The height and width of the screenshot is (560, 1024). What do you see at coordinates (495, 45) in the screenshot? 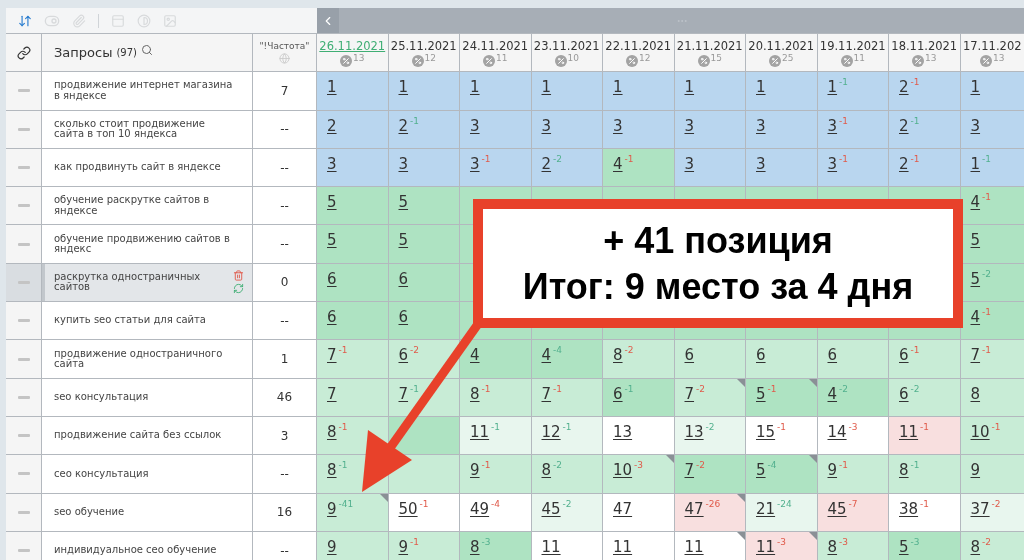
I see `date-label: 24.11.2021` at bounding box center [495, 45].